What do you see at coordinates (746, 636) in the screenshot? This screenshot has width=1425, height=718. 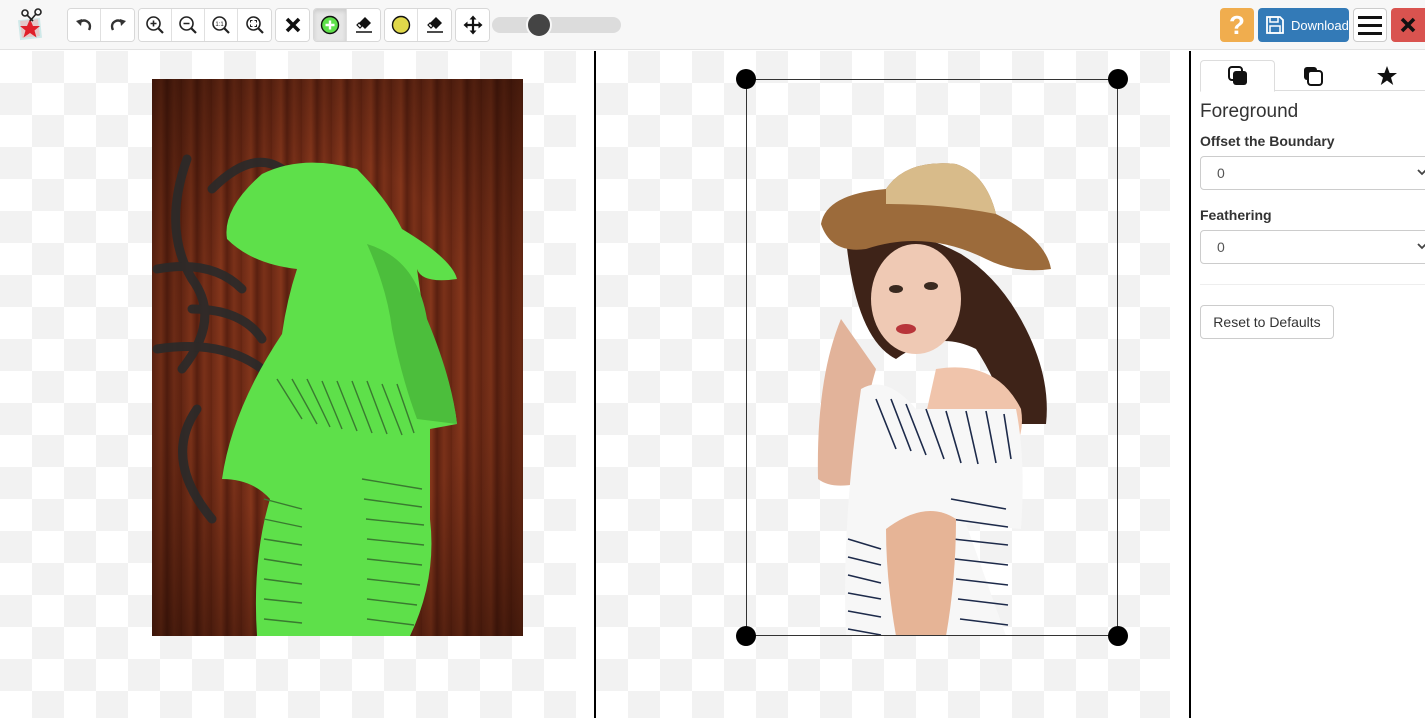 I see `crop-handle-bottom-left` at bounding box center [746, 636].